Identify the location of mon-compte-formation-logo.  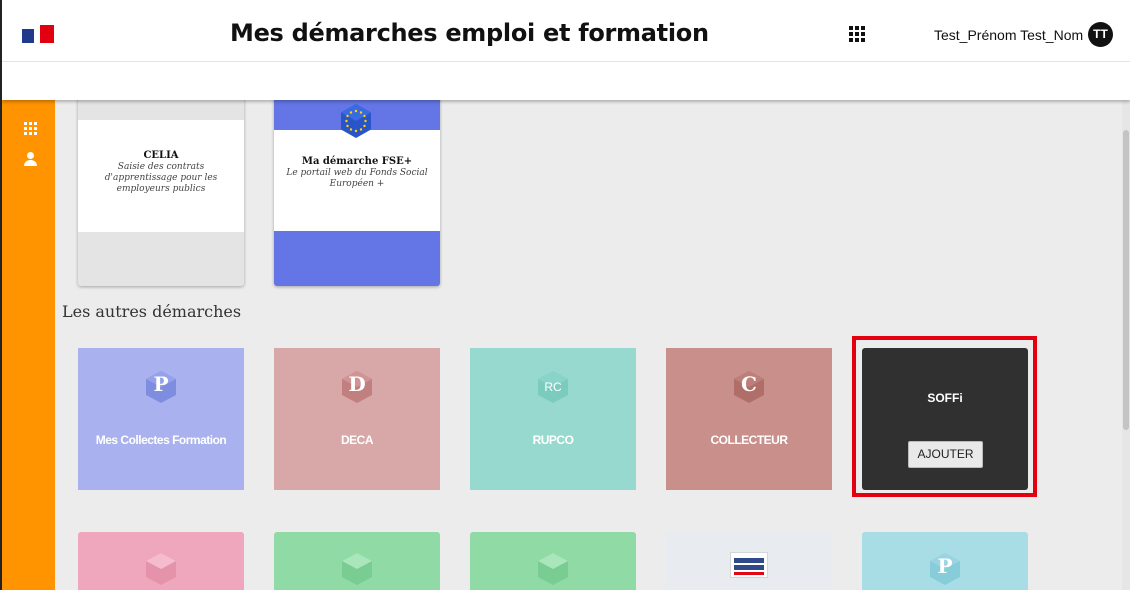
(749, 565).